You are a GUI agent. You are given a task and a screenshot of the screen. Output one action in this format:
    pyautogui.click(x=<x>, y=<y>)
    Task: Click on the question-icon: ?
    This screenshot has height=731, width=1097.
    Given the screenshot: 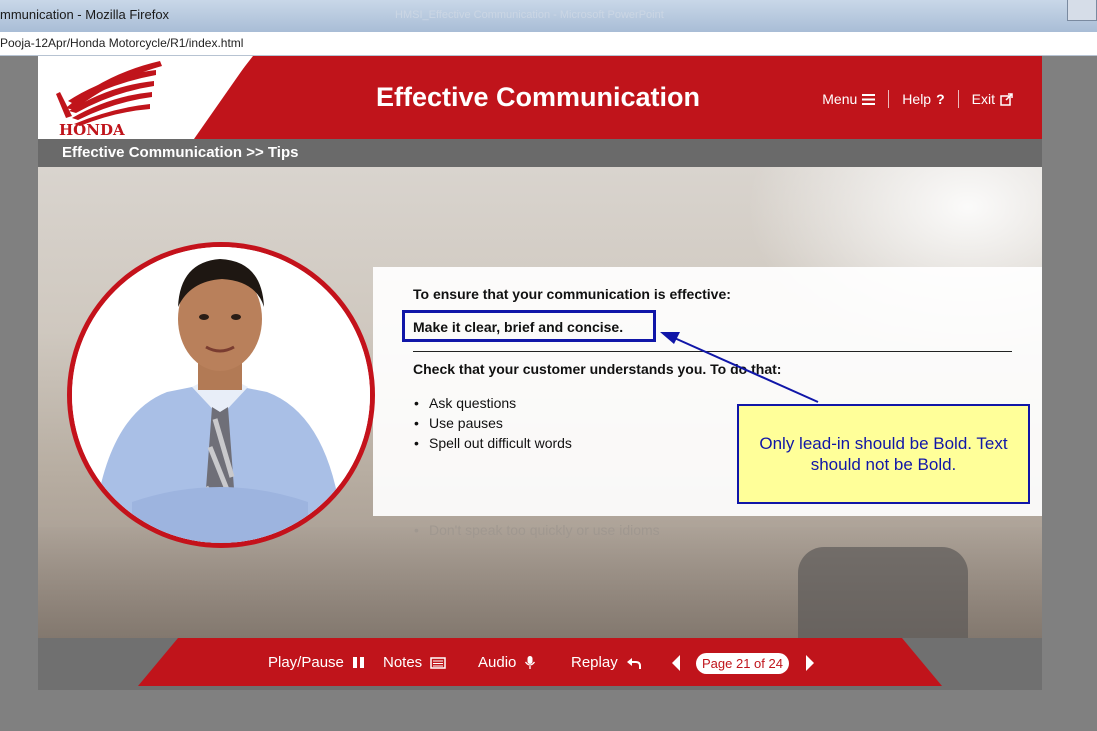 What is the action you would take?
    pyautogui.click(x=940, y=99)
    